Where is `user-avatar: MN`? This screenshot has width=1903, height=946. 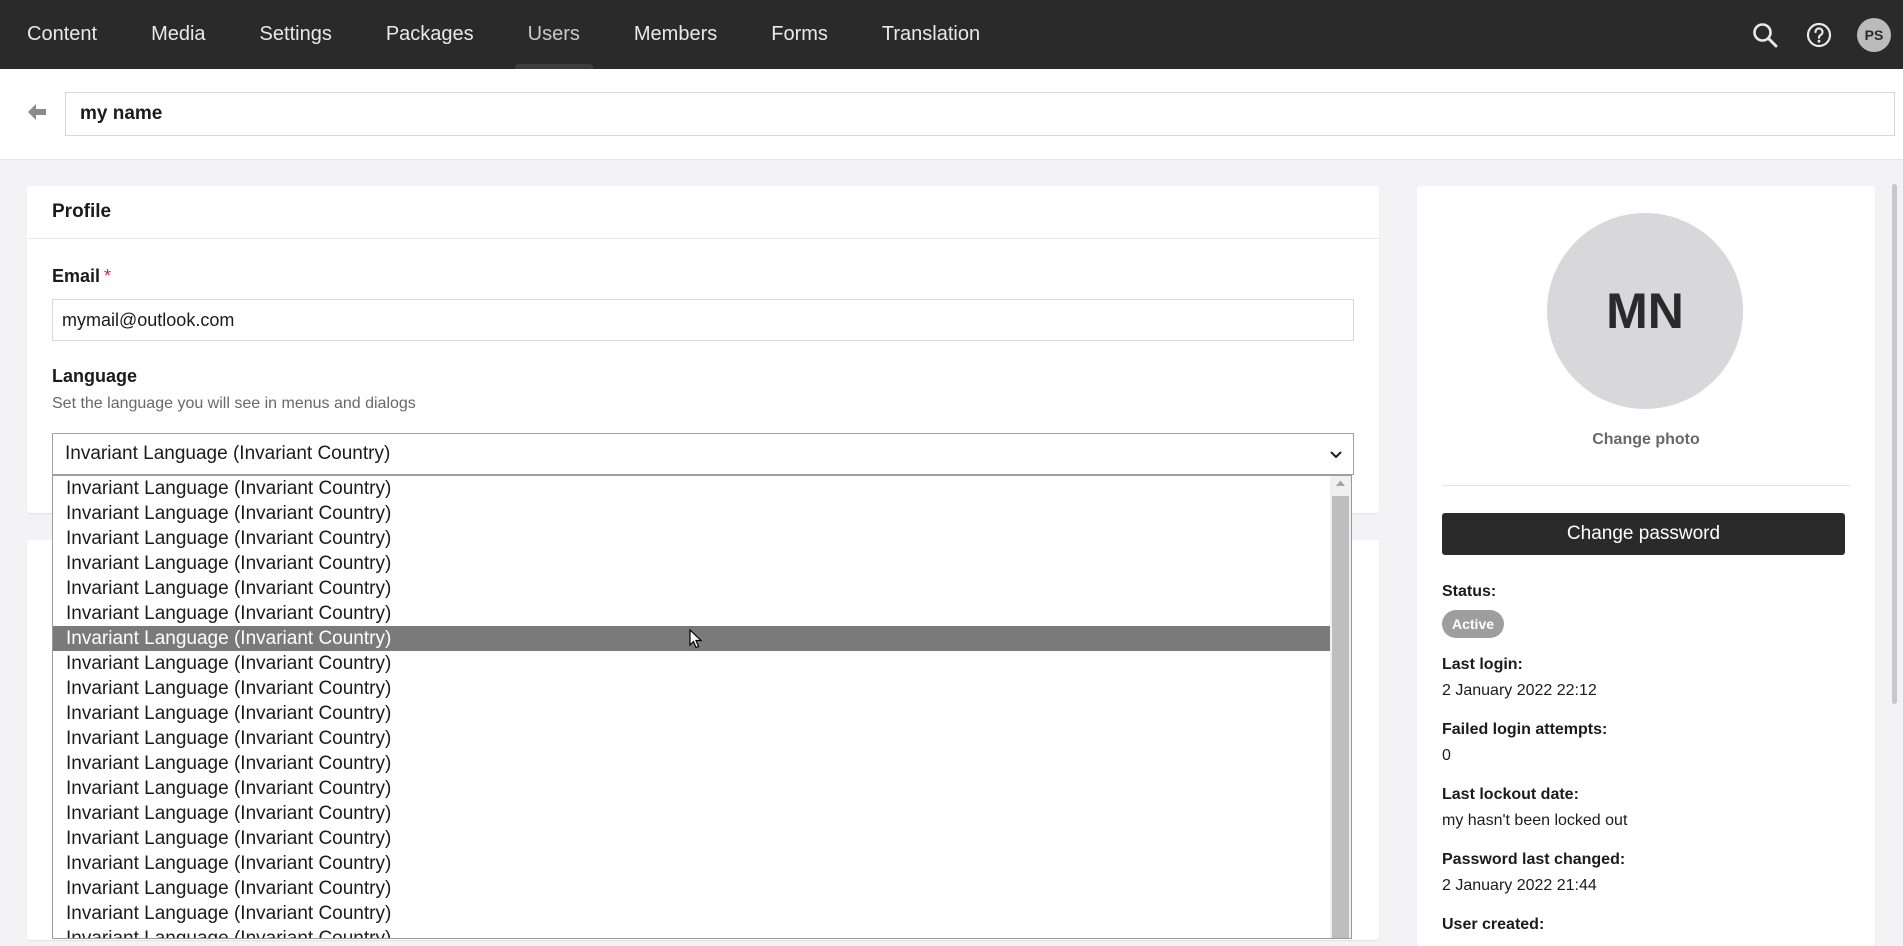 user-avatar: MN is located at coordinates (1645, 311).